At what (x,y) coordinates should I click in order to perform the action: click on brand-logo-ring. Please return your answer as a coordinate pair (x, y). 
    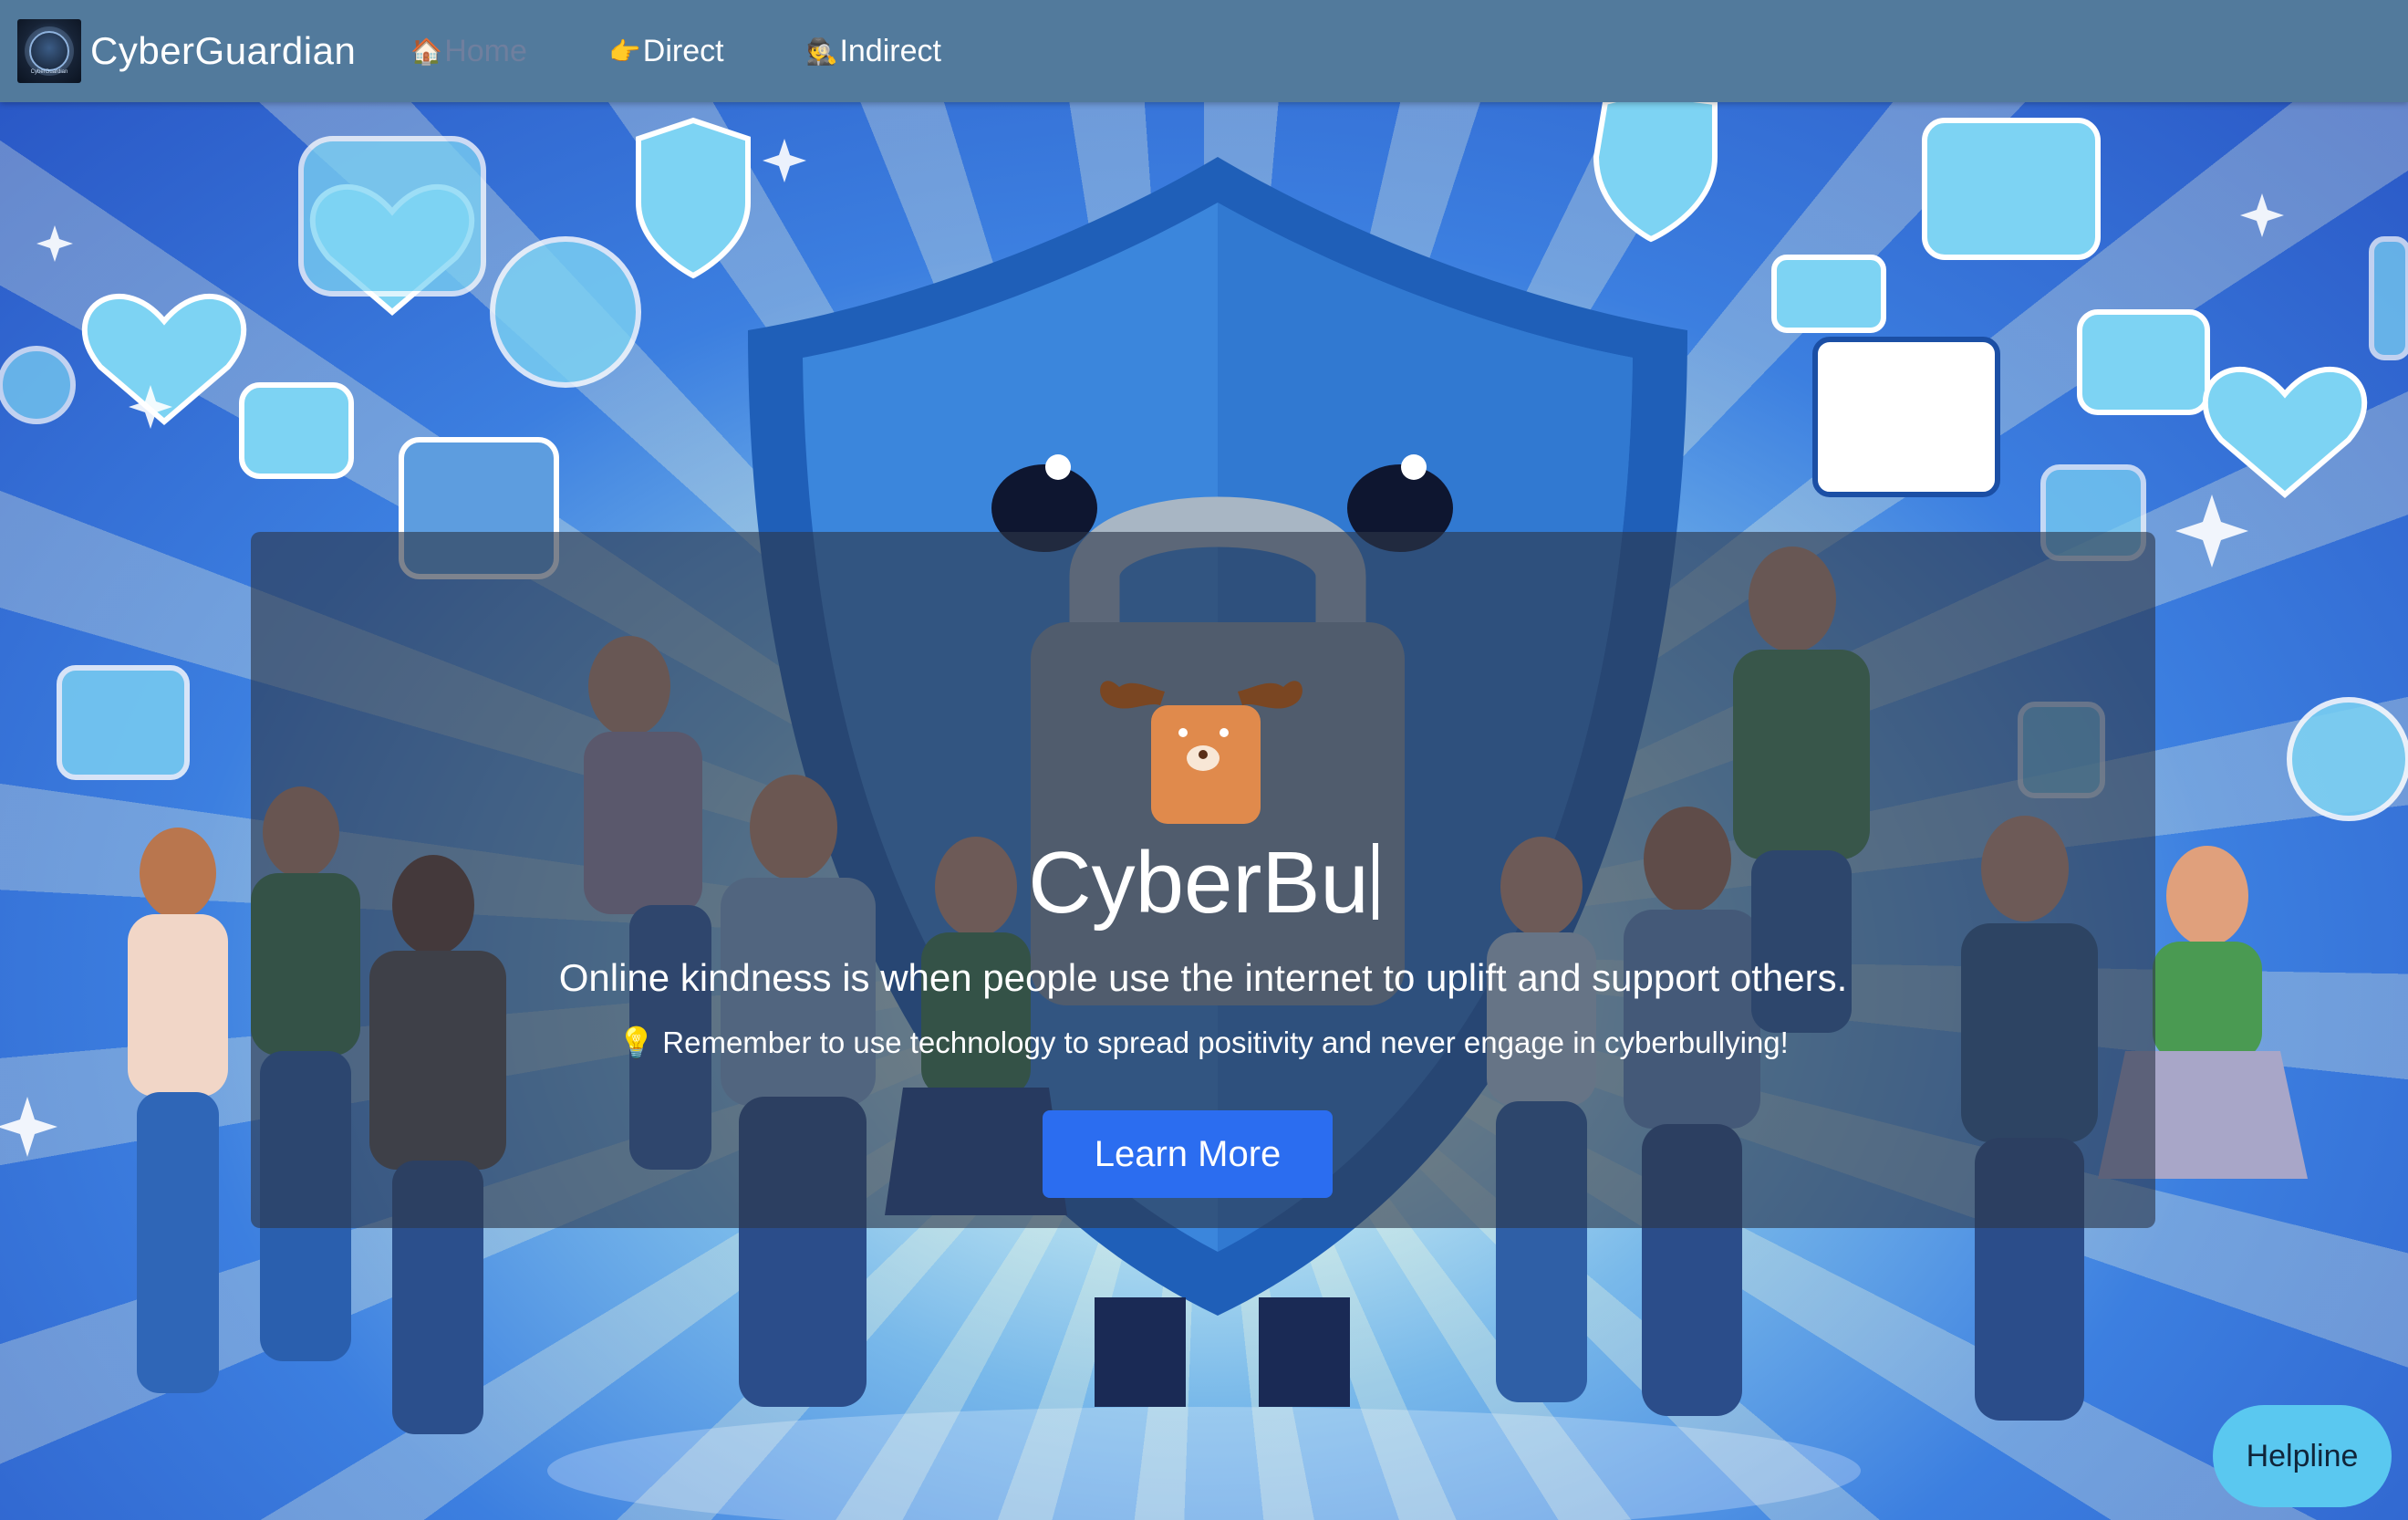
    Looking at the image, I should click on (49, 51).